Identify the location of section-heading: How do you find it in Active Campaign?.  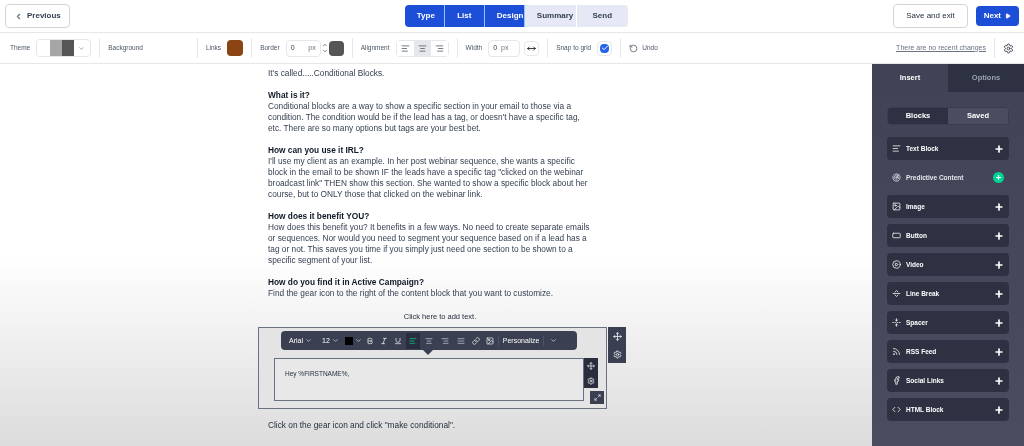
(346, 282).